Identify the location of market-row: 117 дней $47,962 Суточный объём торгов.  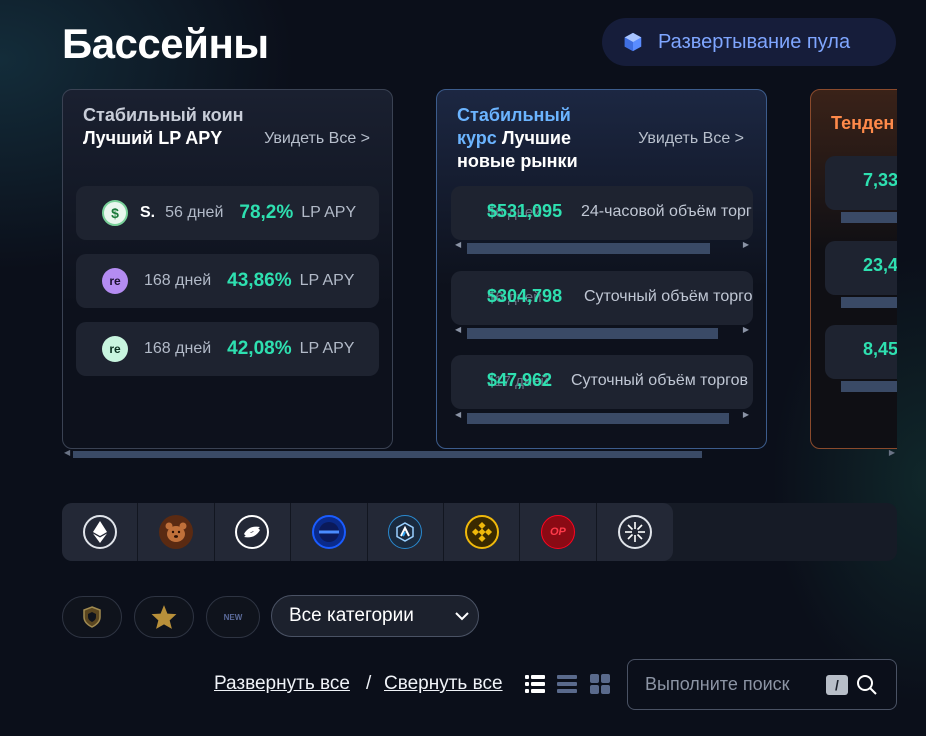
(602, 382).